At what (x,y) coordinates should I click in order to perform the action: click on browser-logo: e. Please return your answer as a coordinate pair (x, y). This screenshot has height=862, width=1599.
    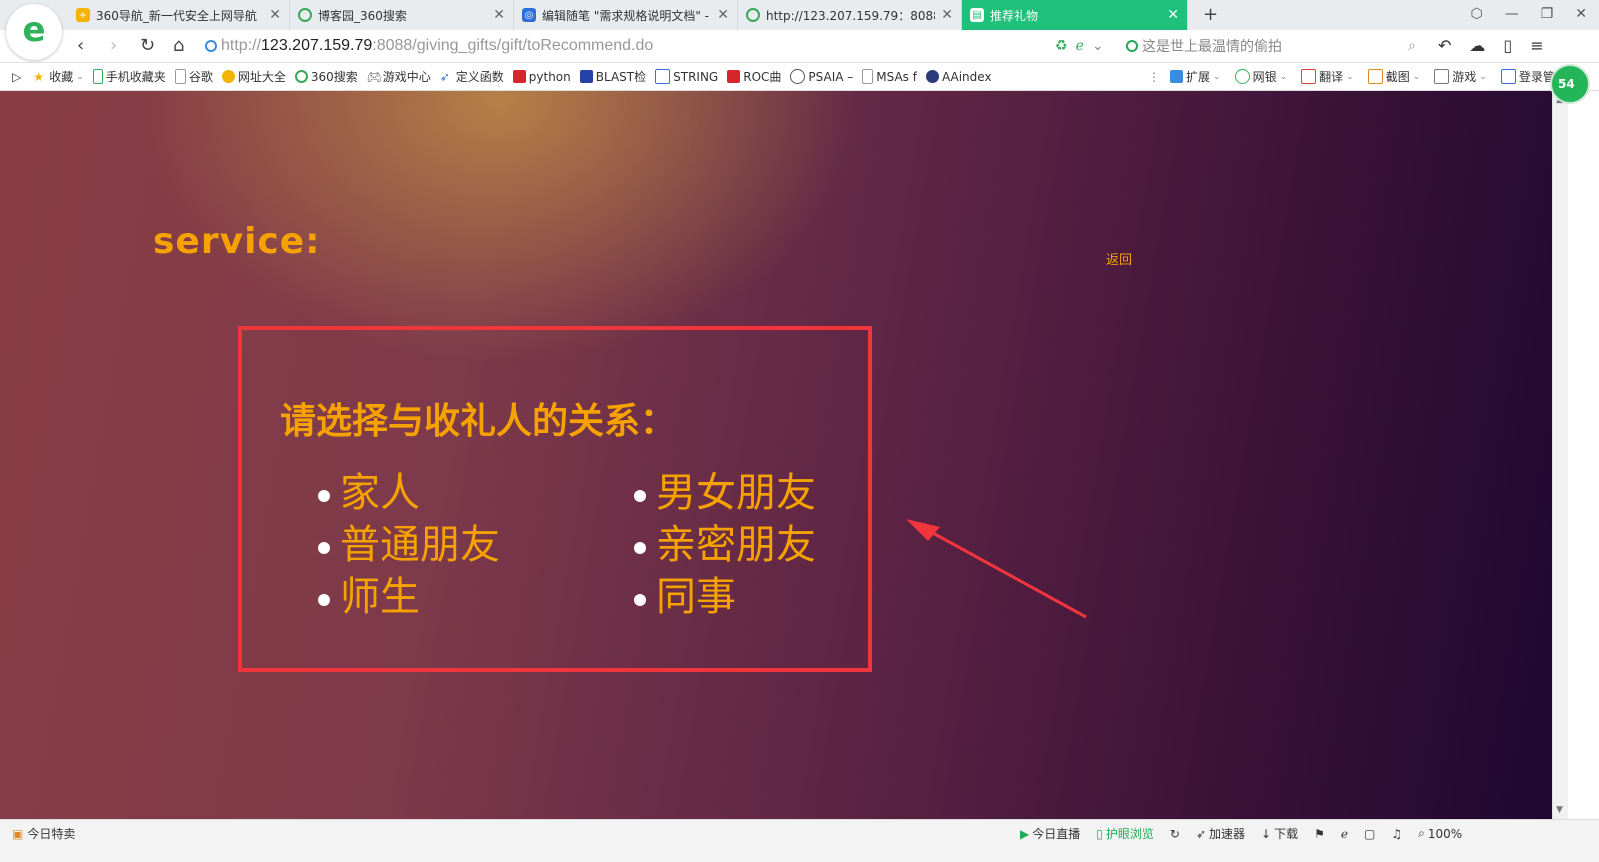
    Looking at the image, I should click on (34, 32).